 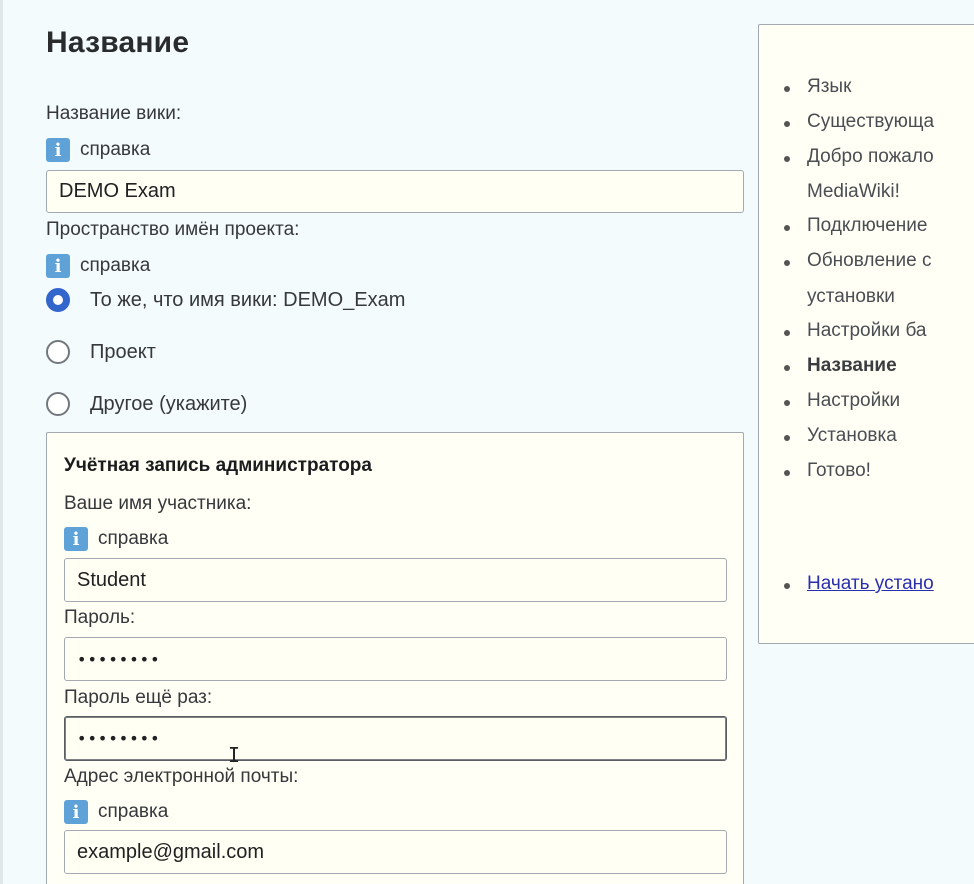 What do you see at coordinates (853, 191) in the screenshot?
I see `step-welcome-cont: MediaWiki!` at bounding box center [853, 191].